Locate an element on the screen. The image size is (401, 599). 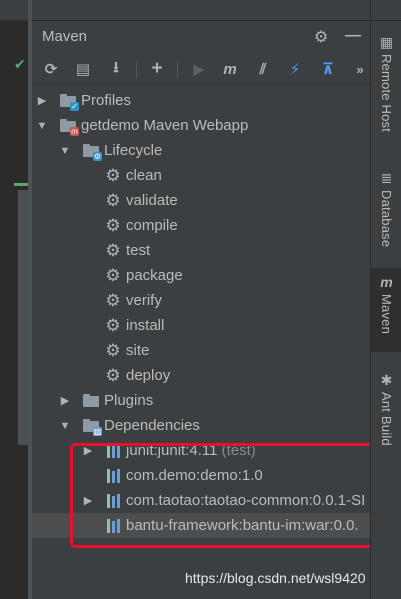
tree-node-goal-test: ⚙ test is located at coordinates (201, 250).